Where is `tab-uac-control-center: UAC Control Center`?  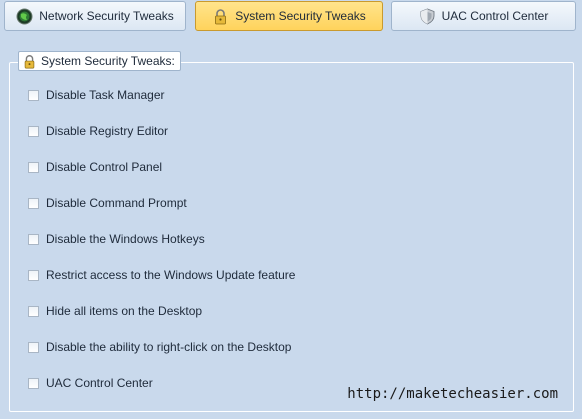
tab-uac-control-center: UAC Control Center is located at coordinates (483, 16).